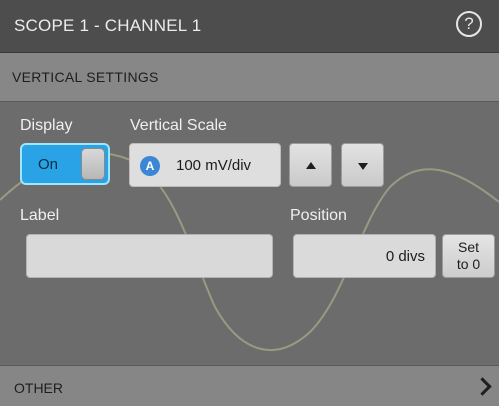  What do you see at coordinates (468, 247) in the screenshot?
I see `set-button-line-1: Set` at bounding box center [468, 247].